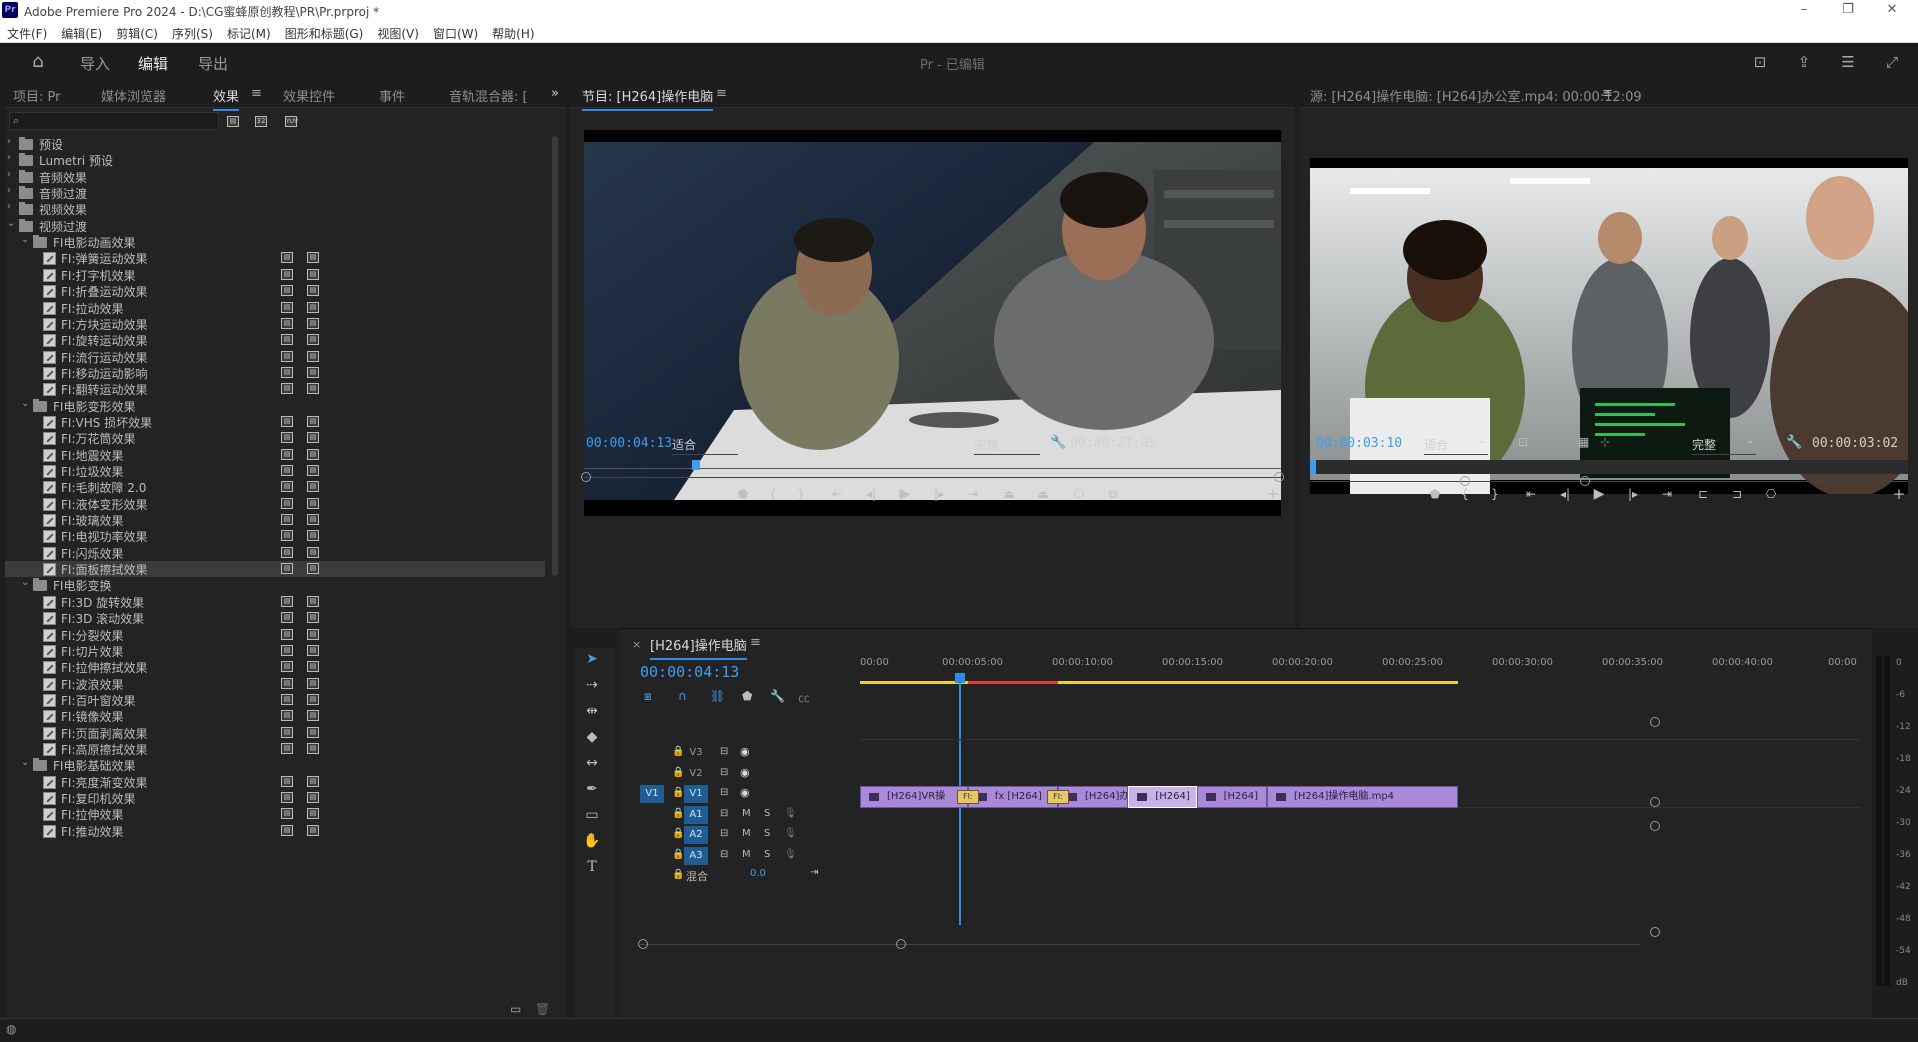 This screenshot has height=1042, width=1918. Describe the element at coordinates (1605, 442) in the screenshot. I see `drag-audio-icon: ⊹` at that location.